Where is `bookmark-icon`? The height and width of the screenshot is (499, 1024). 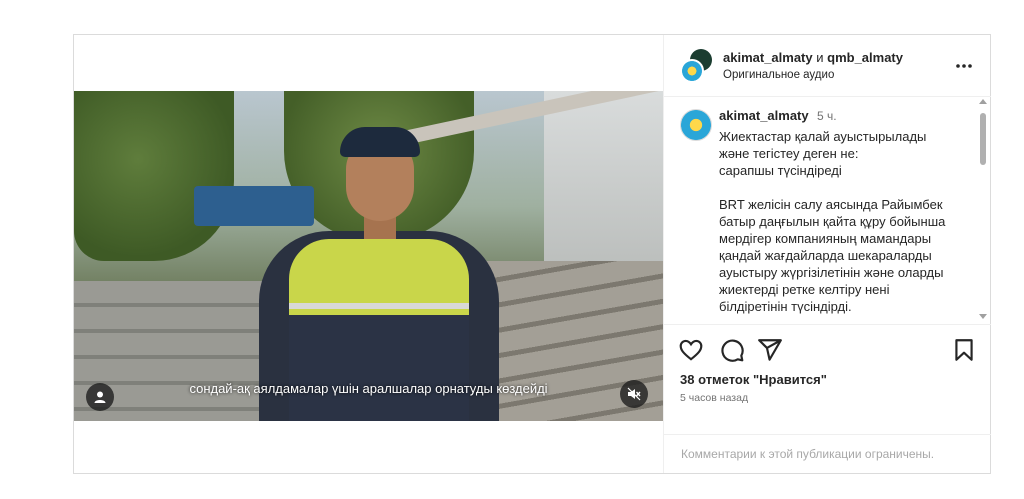 bookmark-icon is located at coordinates (964, 350).